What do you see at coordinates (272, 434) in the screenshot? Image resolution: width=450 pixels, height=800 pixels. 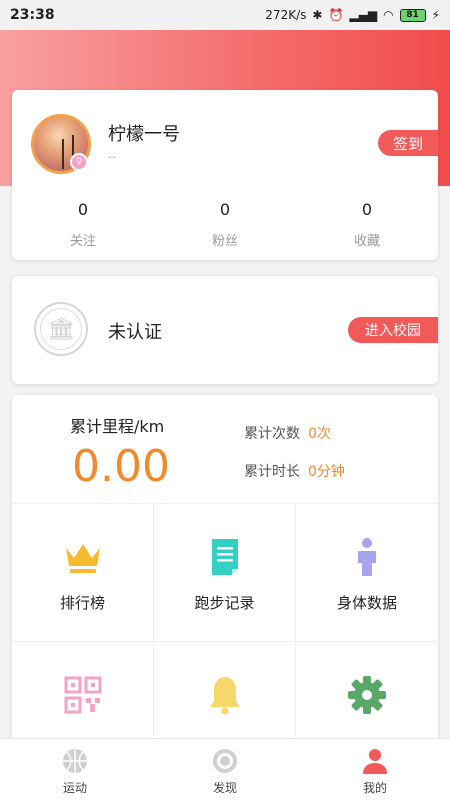 I see `total-count-label: 累计次数` at bounding box center [272, 434].